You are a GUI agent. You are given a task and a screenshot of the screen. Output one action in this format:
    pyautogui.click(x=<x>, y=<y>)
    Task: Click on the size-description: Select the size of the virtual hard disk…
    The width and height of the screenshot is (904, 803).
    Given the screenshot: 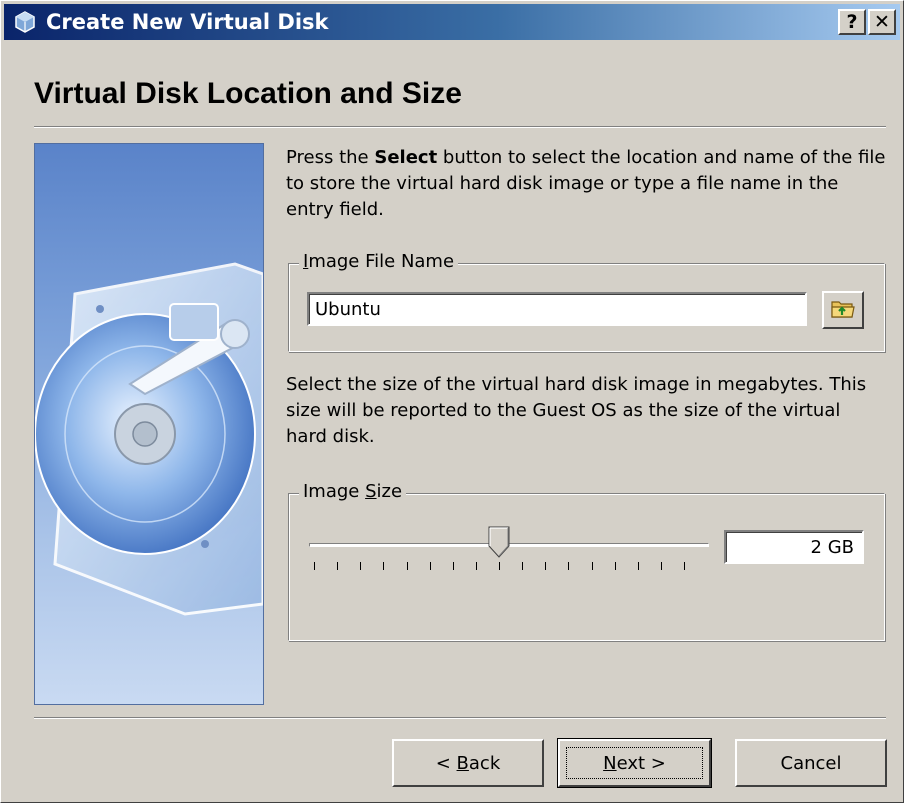 What is the action you would take?
    pyautogui.click(x=576, y=410)
    